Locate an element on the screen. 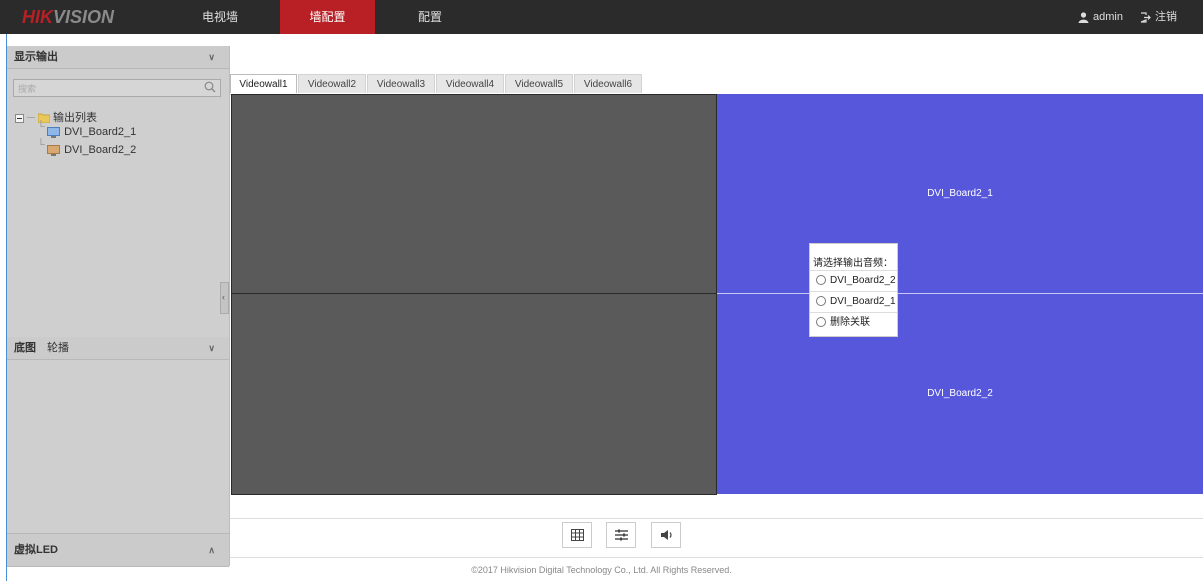 The image size is (1203, 581). chevron-left-icon: ‹ is located at coordinates (223, 297).